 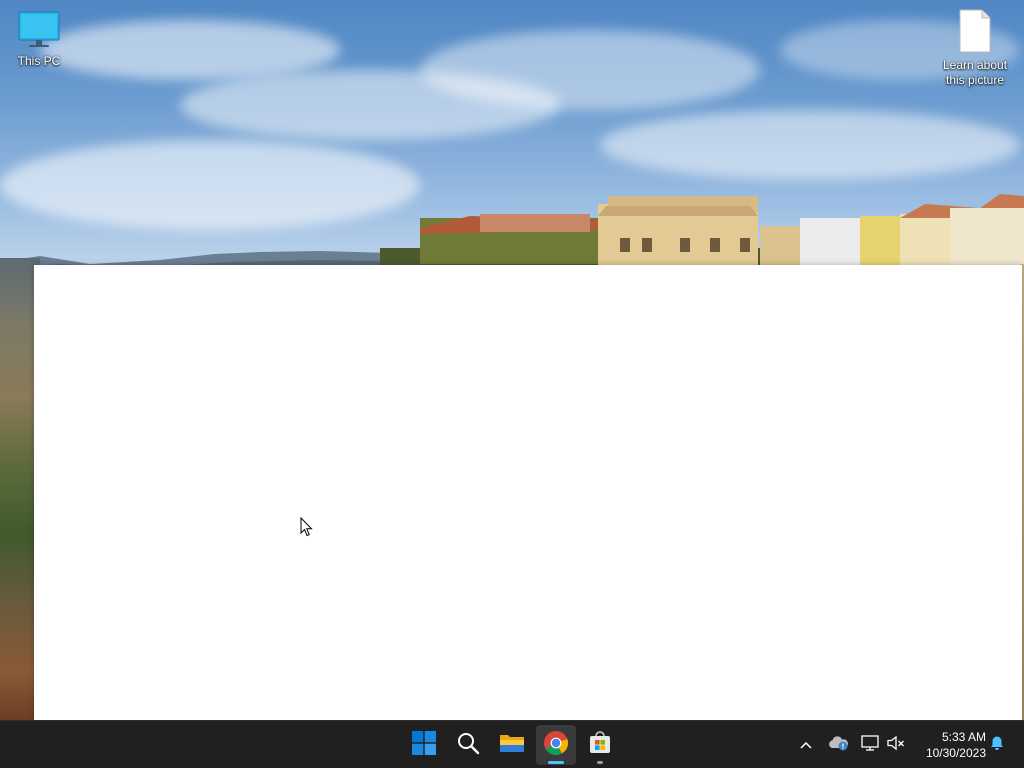 I want to click on notifications-button, so click(x=997, y=745).